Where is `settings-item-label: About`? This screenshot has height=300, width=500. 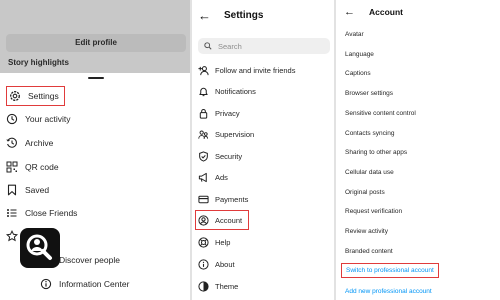 settings-item-label: About is located at coordinates (225, 264).